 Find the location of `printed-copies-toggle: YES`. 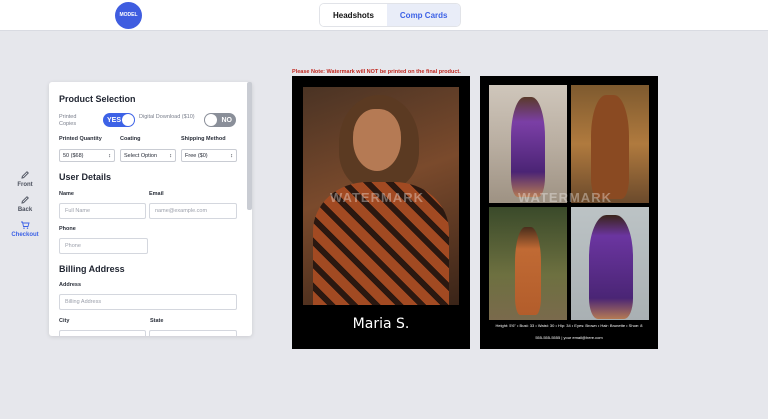

printed-copies-toggle: YES is located at coordinates (119, 120).